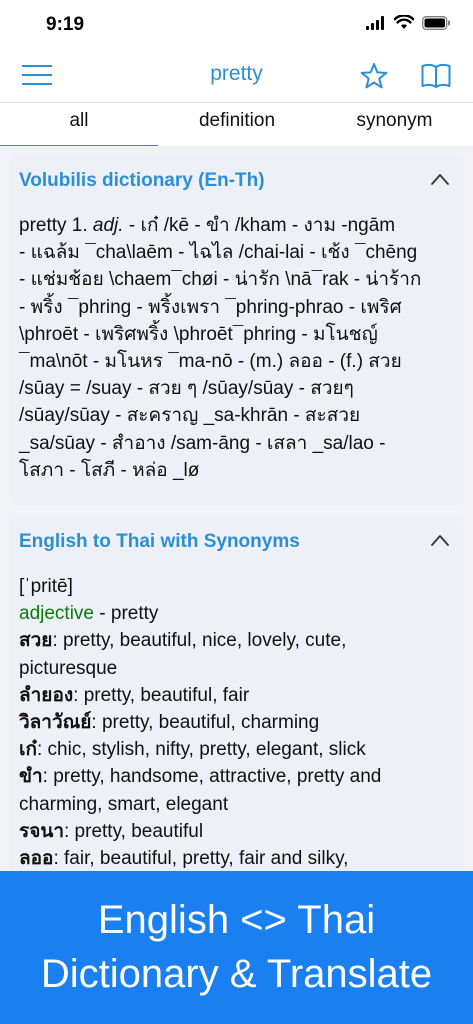 The height and width of the screenshot is (1024, 473). I want to click on synonym-text: picturesque, so click(68, 668).